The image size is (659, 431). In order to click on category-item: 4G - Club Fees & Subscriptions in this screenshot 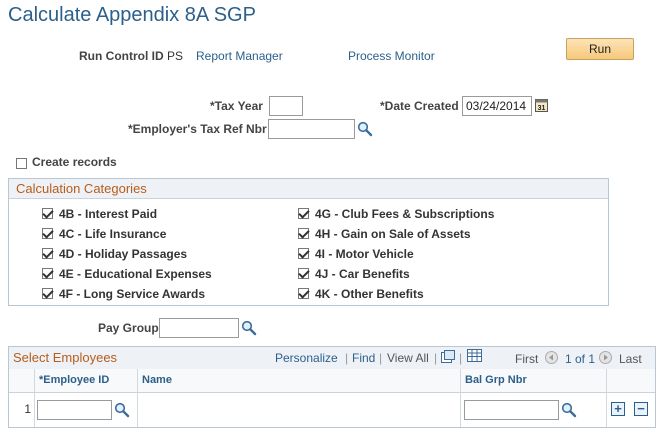, I will do `click(396, 214)`.